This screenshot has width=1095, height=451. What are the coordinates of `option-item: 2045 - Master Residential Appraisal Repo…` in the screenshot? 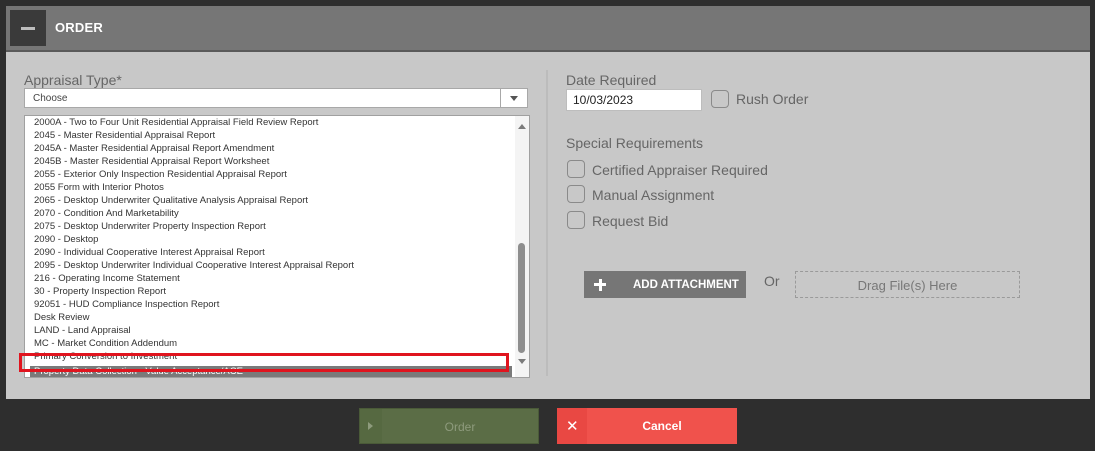 It's located at (124, 135).